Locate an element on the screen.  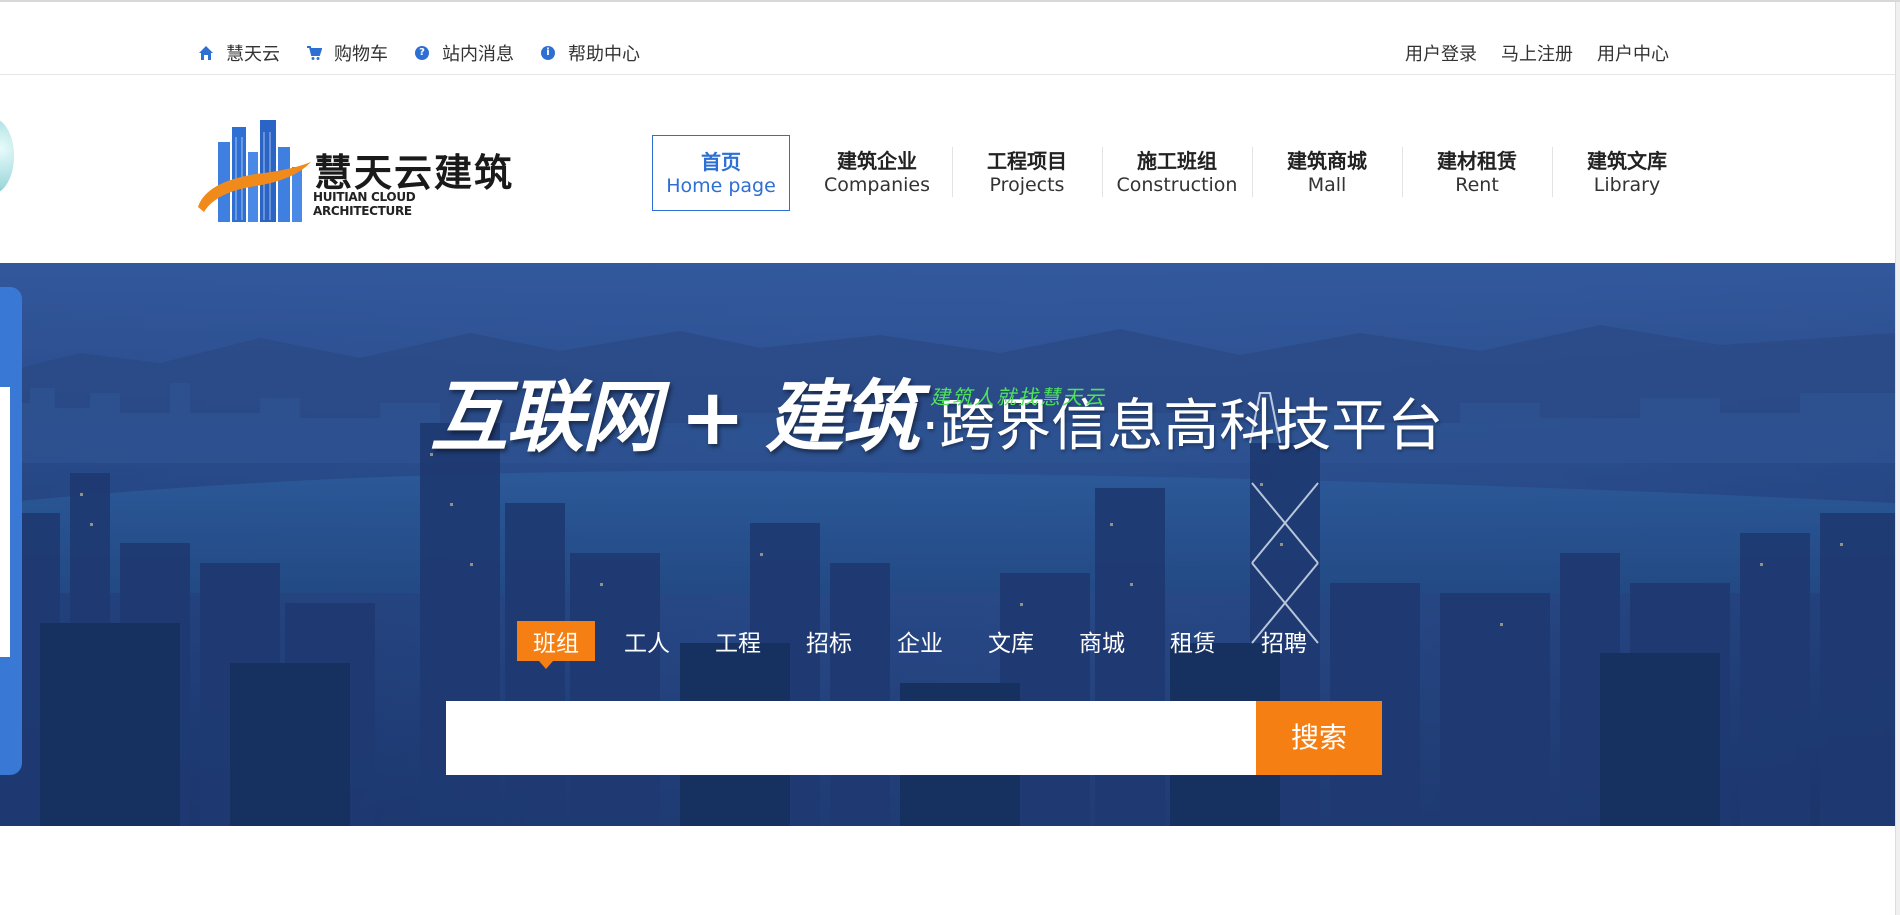
side-panel-inner is located at coordinates (5, 522).